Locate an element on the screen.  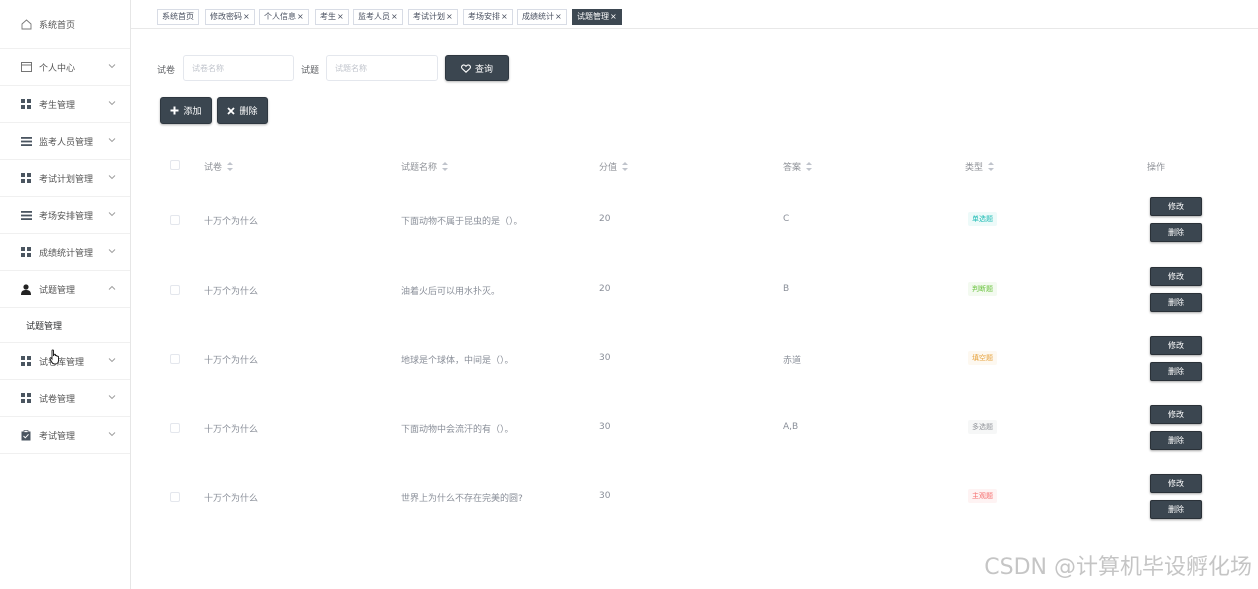
tab-label: 考场安排 is located at coordinates (484, 16).